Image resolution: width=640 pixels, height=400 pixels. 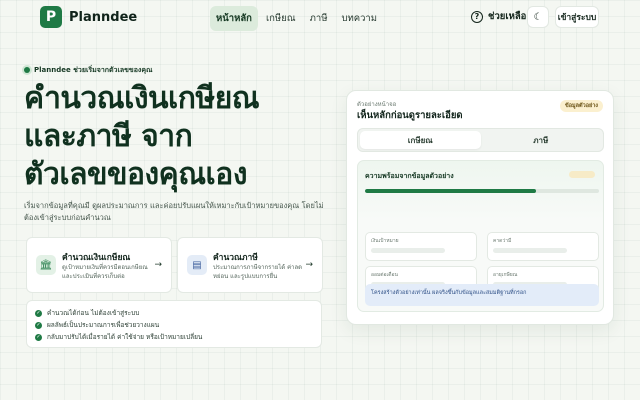 I want to click on preview-title: เห็นหลักก่อนดูรายละเอียด, so click(x=410, y=115).